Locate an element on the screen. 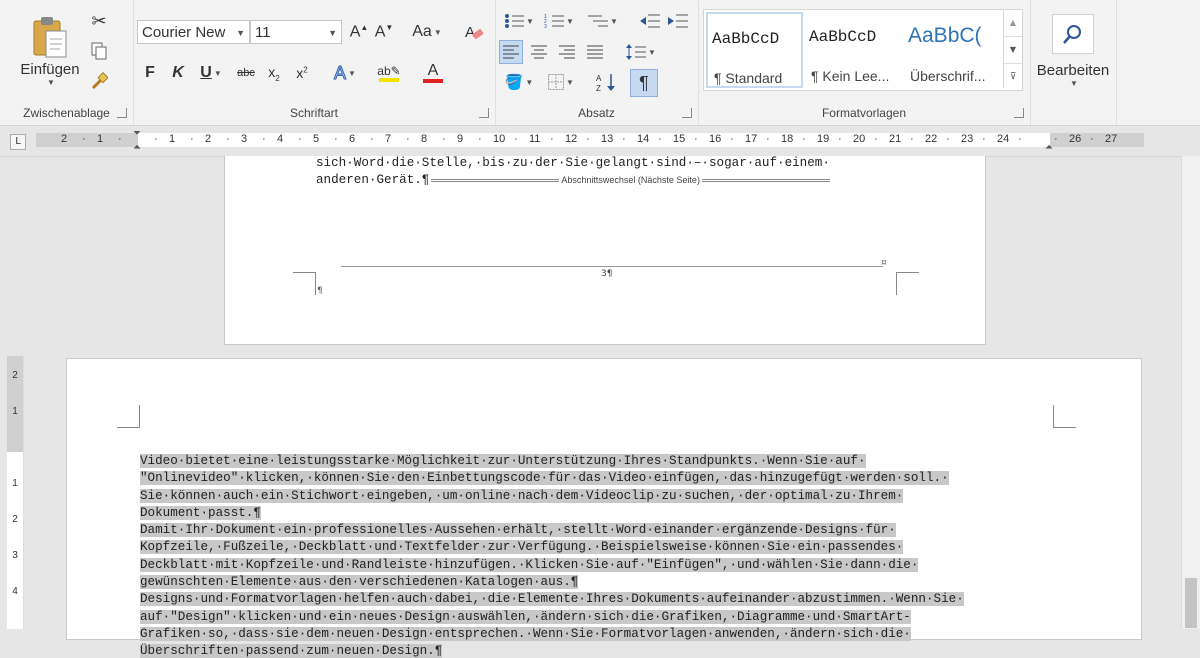 The image size is (1200, 658). font-size-combo: 11 ▼ is located at coordinates (296, 32).